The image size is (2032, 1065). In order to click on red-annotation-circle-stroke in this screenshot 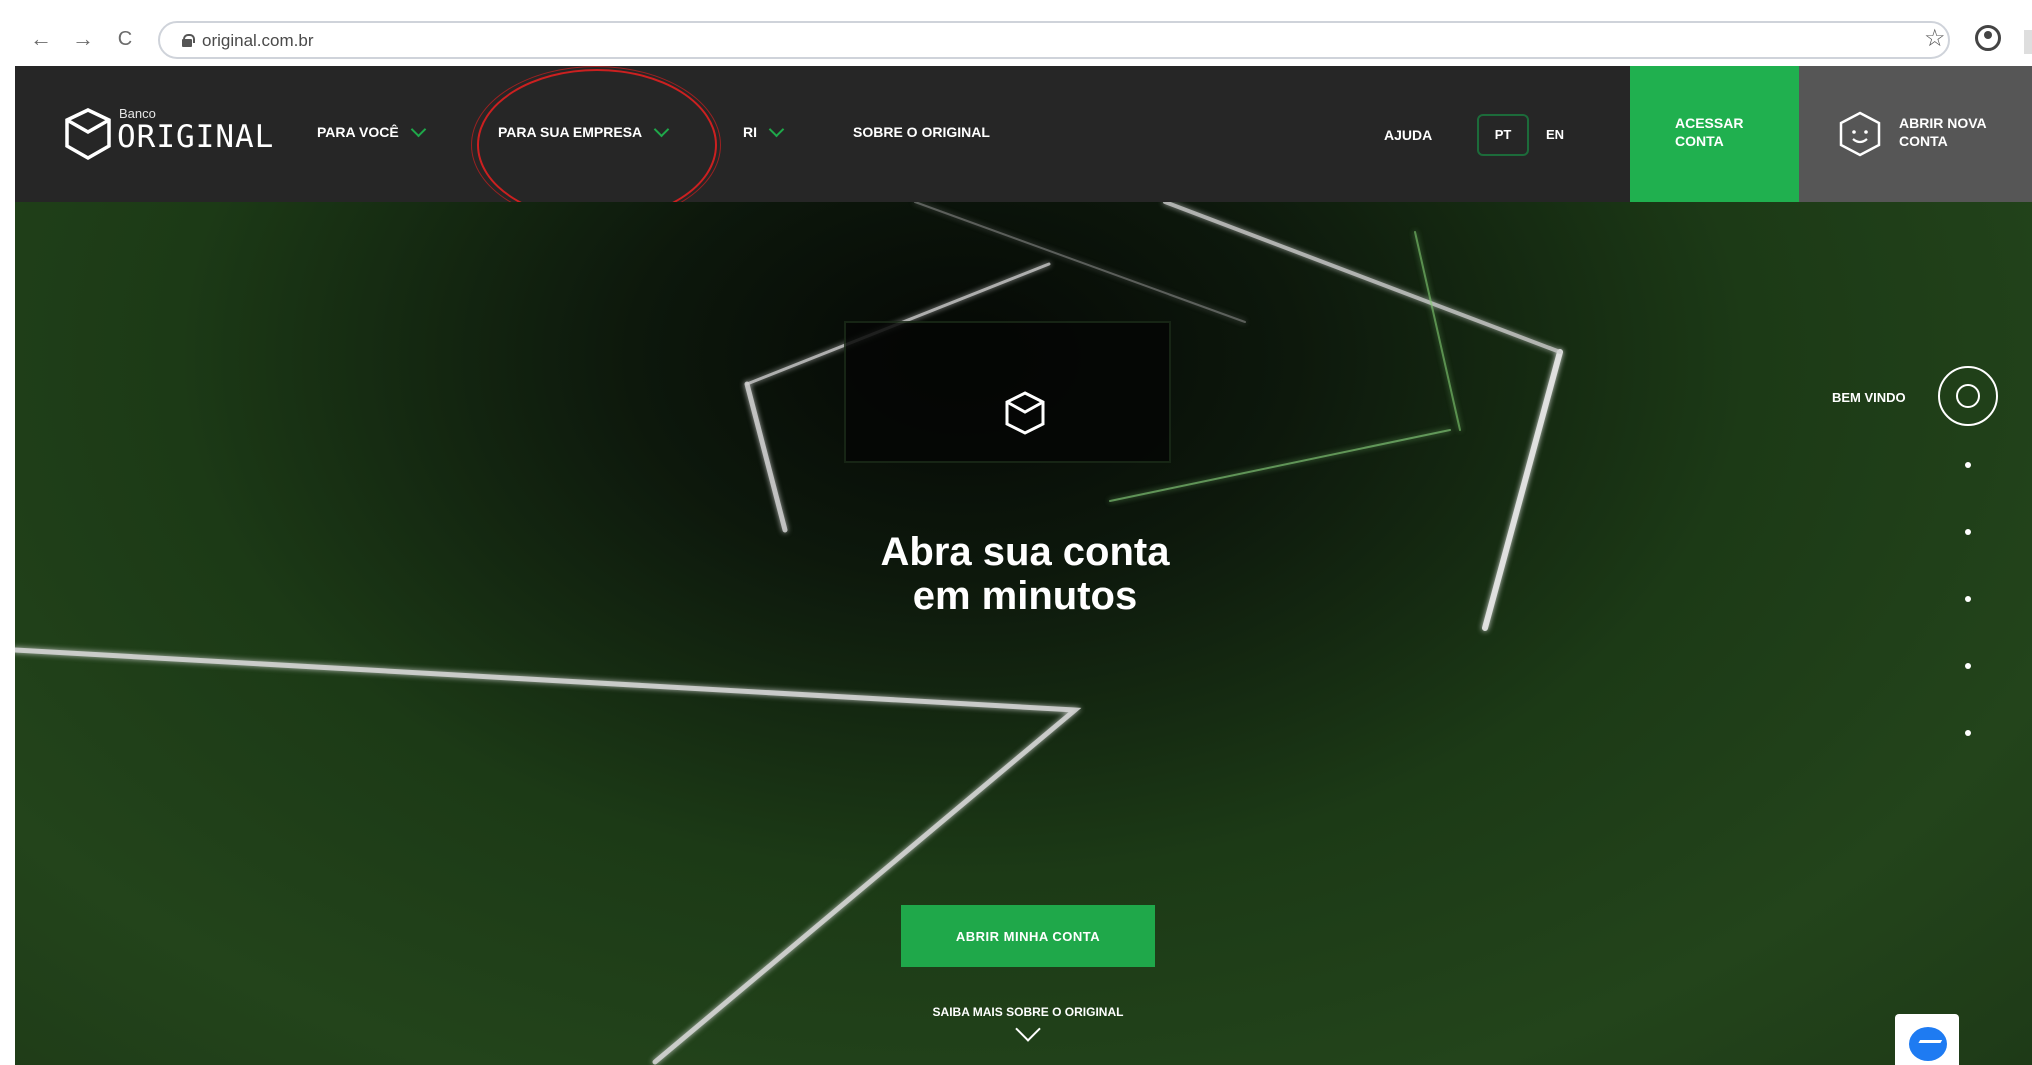, I will do `click(596, 145)`.